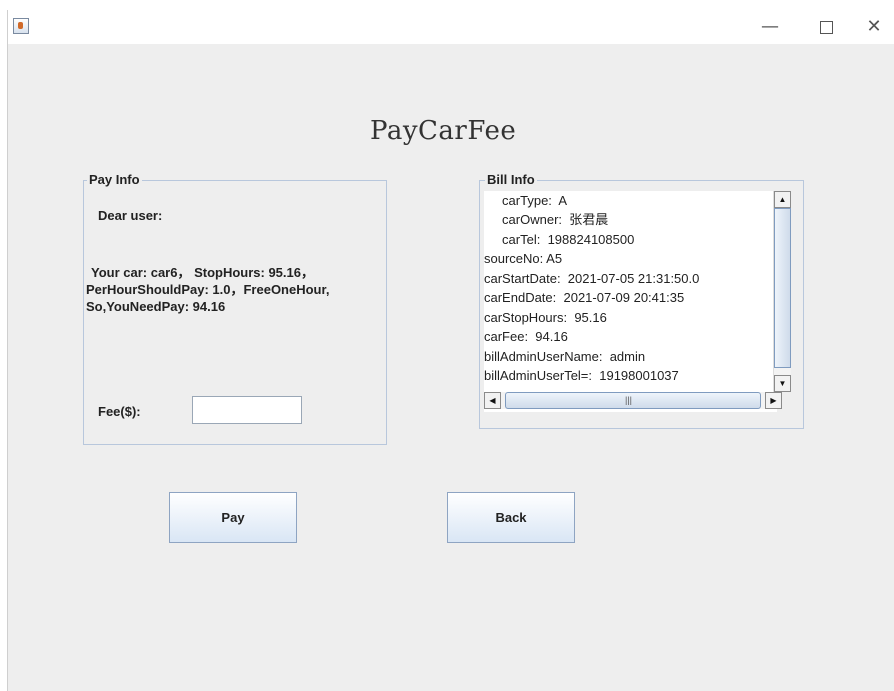 The width and height of the screenshot is (894, 691). I want to click on bill-line: carTel: 198824108500, so click(559, 239).